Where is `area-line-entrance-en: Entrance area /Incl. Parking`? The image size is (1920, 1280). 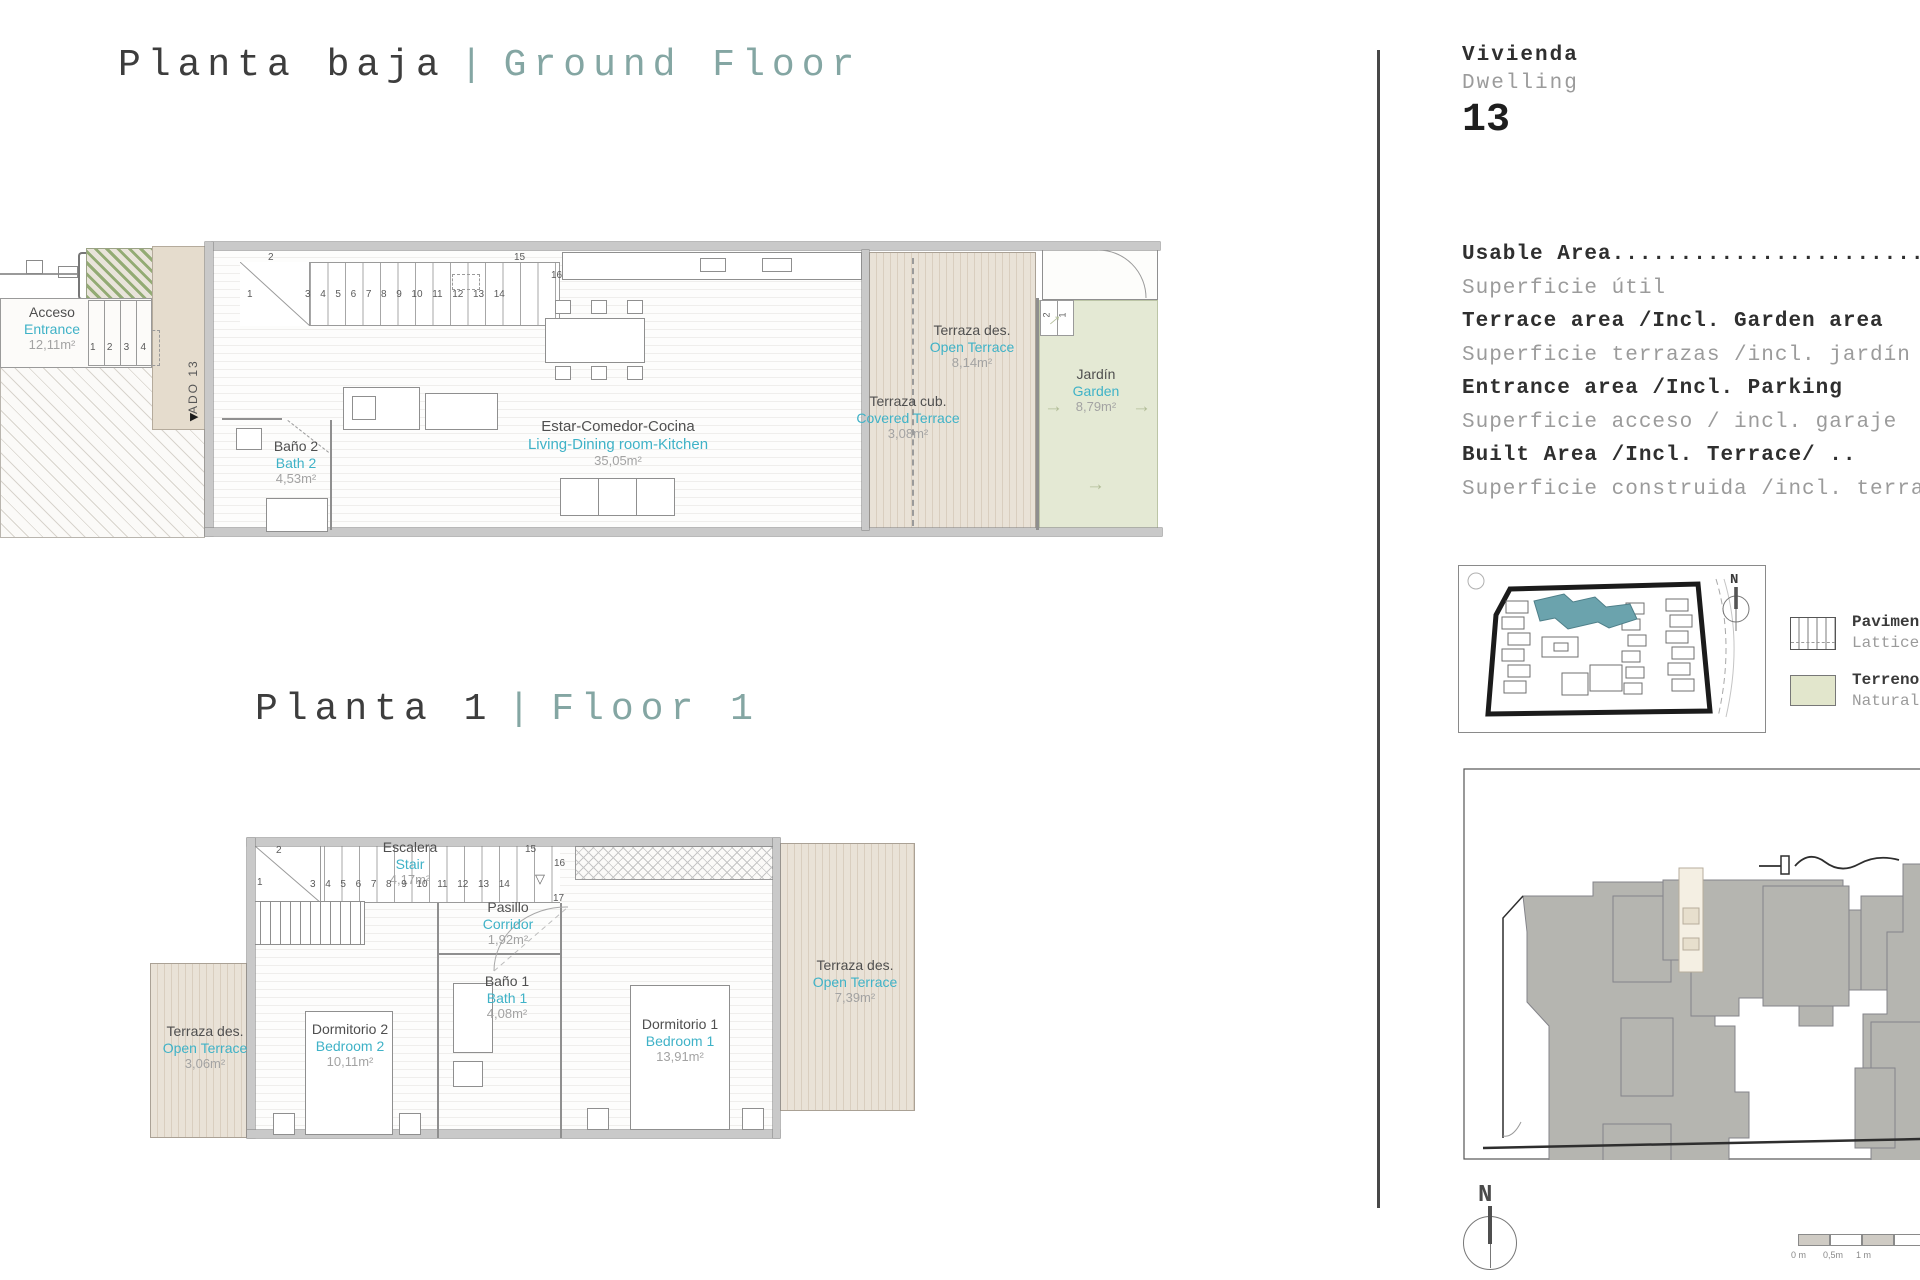
area-line-entrance-en: Entrance area /Incl. Parking is located at coordinates (1652, 388).